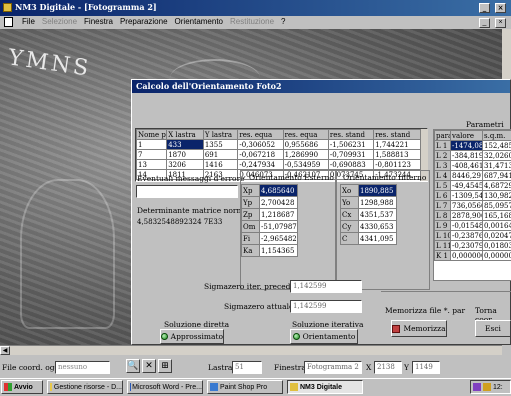 The image size is (511, 396). What do you see at coordinates (326, 306) in the screenshot?
I see `sigma-curr-field: 1,142599` at bounding box center [326, 306].